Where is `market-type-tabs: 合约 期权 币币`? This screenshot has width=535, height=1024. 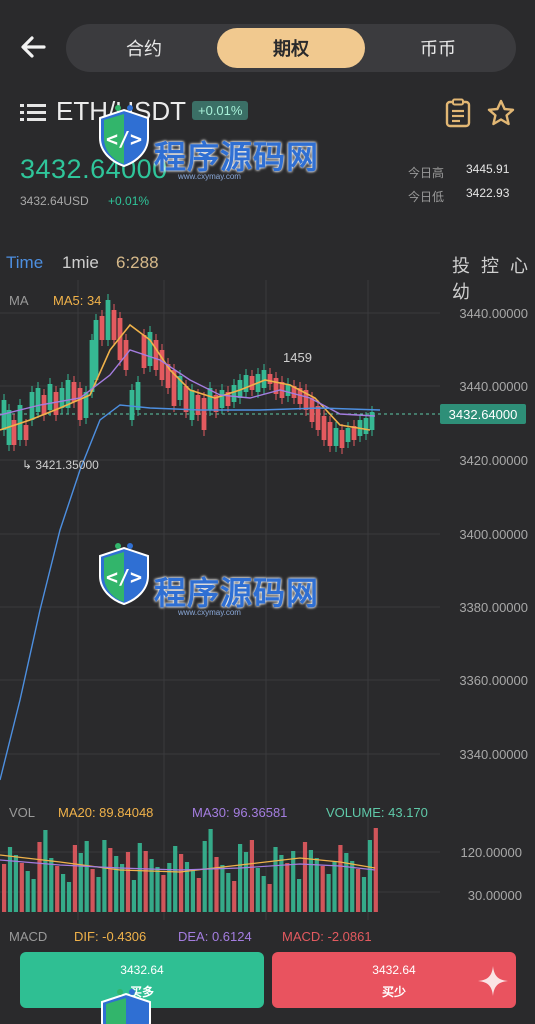 market-type-tabs: 合约 期权 币币 is located at coordinates (291, 48).